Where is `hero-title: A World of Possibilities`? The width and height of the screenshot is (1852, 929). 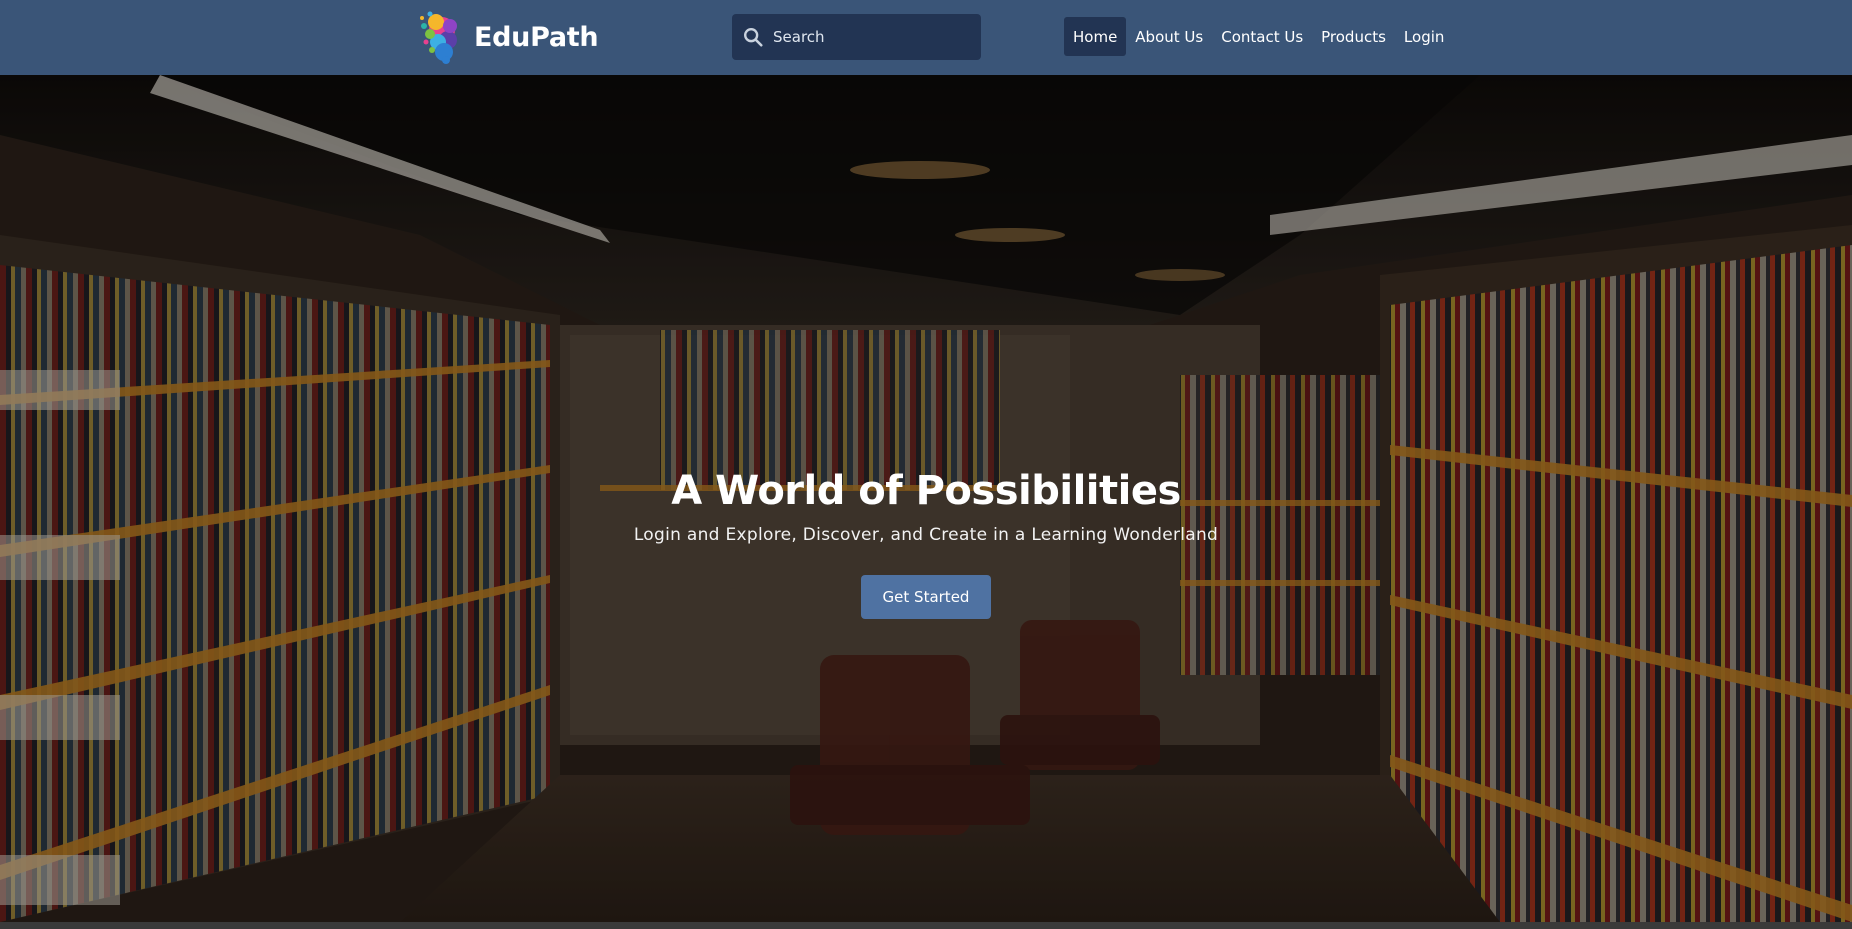
hero-title: A World of Possibilities is located at coordinates (926, 491).